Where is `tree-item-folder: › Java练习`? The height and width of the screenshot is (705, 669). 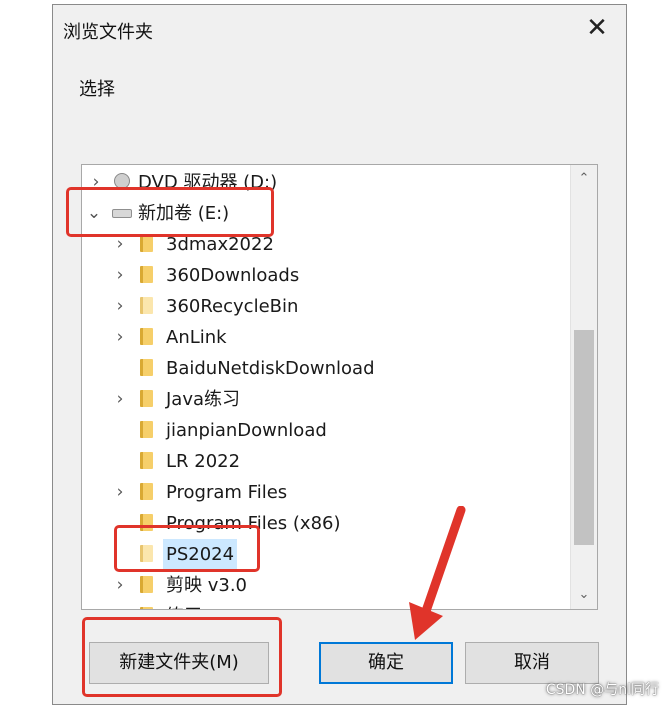
tree-item-folder: › Java练习 is located at coordinates (326, 399).